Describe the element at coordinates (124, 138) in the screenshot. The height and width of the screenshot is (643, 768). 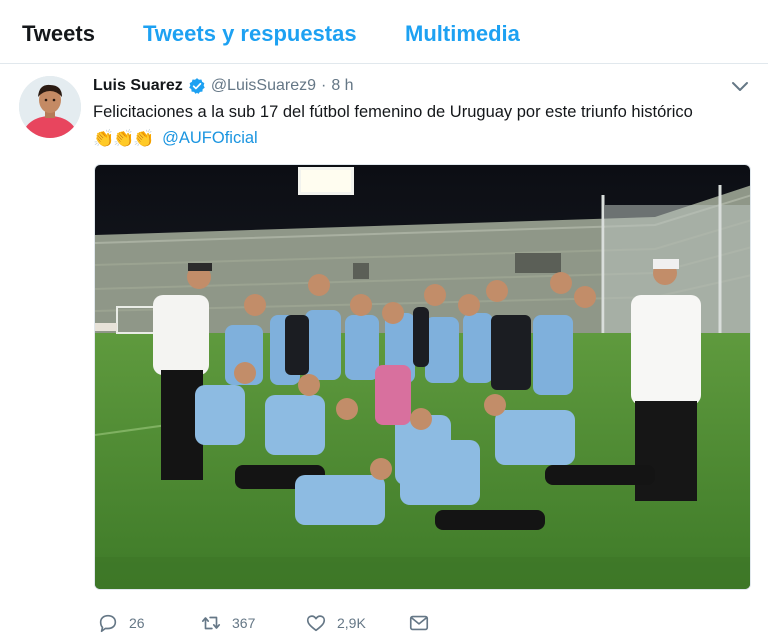
I see `clapping-hands-emoji: 👏👏👏` at that location.